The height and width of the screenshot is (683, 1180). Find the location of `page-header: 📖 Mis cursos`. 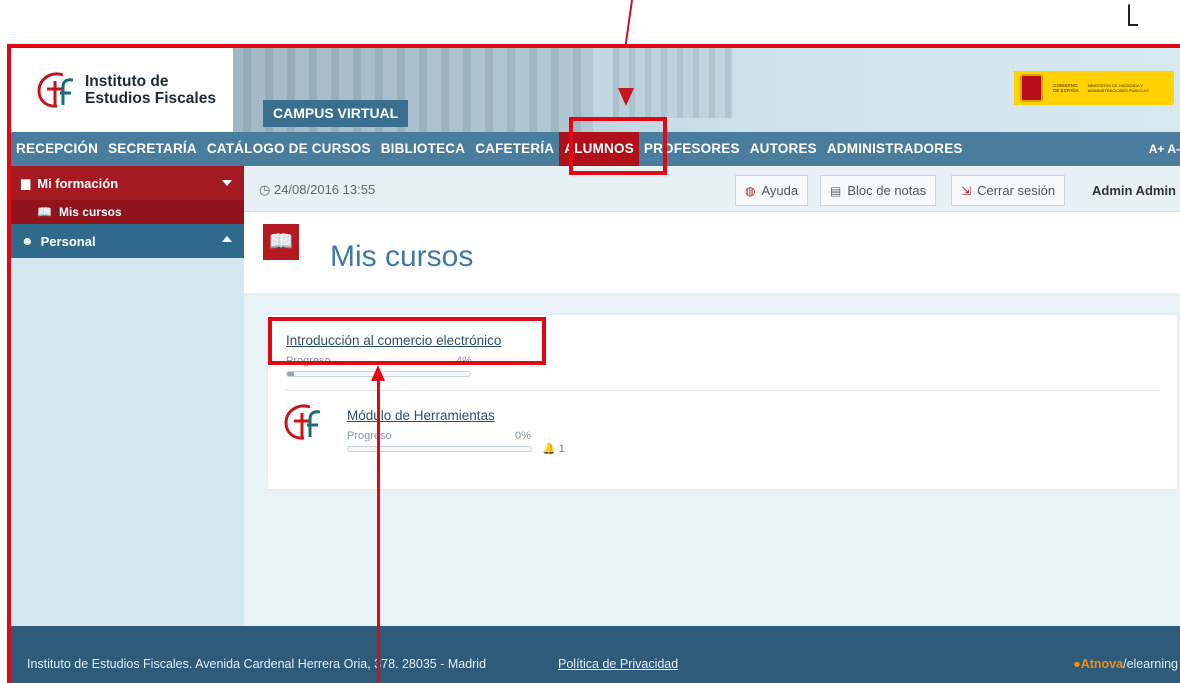

page-header: 📖 Mis cursos is located at coordinates (712, 252).